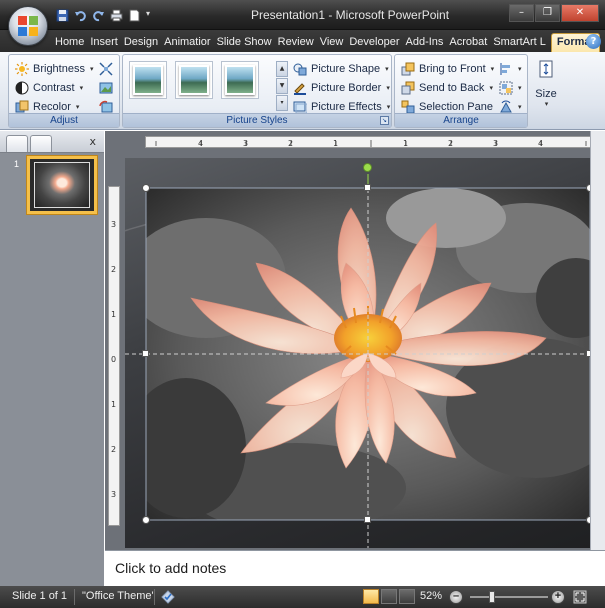 The image size is (605, 608). Describe the element at coordinates (146, 188) in the screenshot. I see `resize-handle-top-left` at that location.